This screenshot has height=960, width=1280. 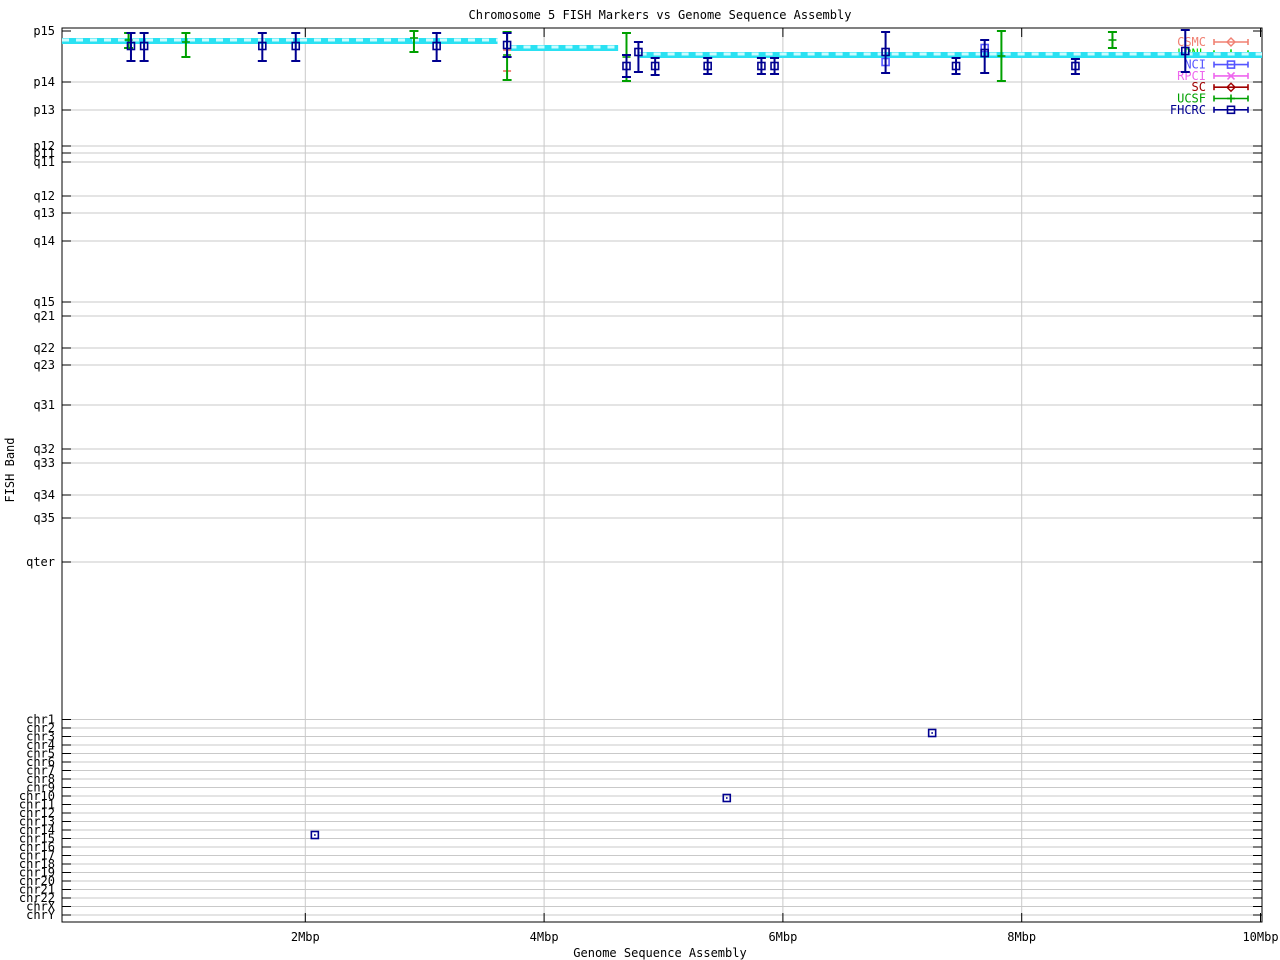 What do you see at coordinates (659, 953) in the screenshot?
I see `x-axis-title: Genome Sequence Assembly` at bounding box center [659, 953].